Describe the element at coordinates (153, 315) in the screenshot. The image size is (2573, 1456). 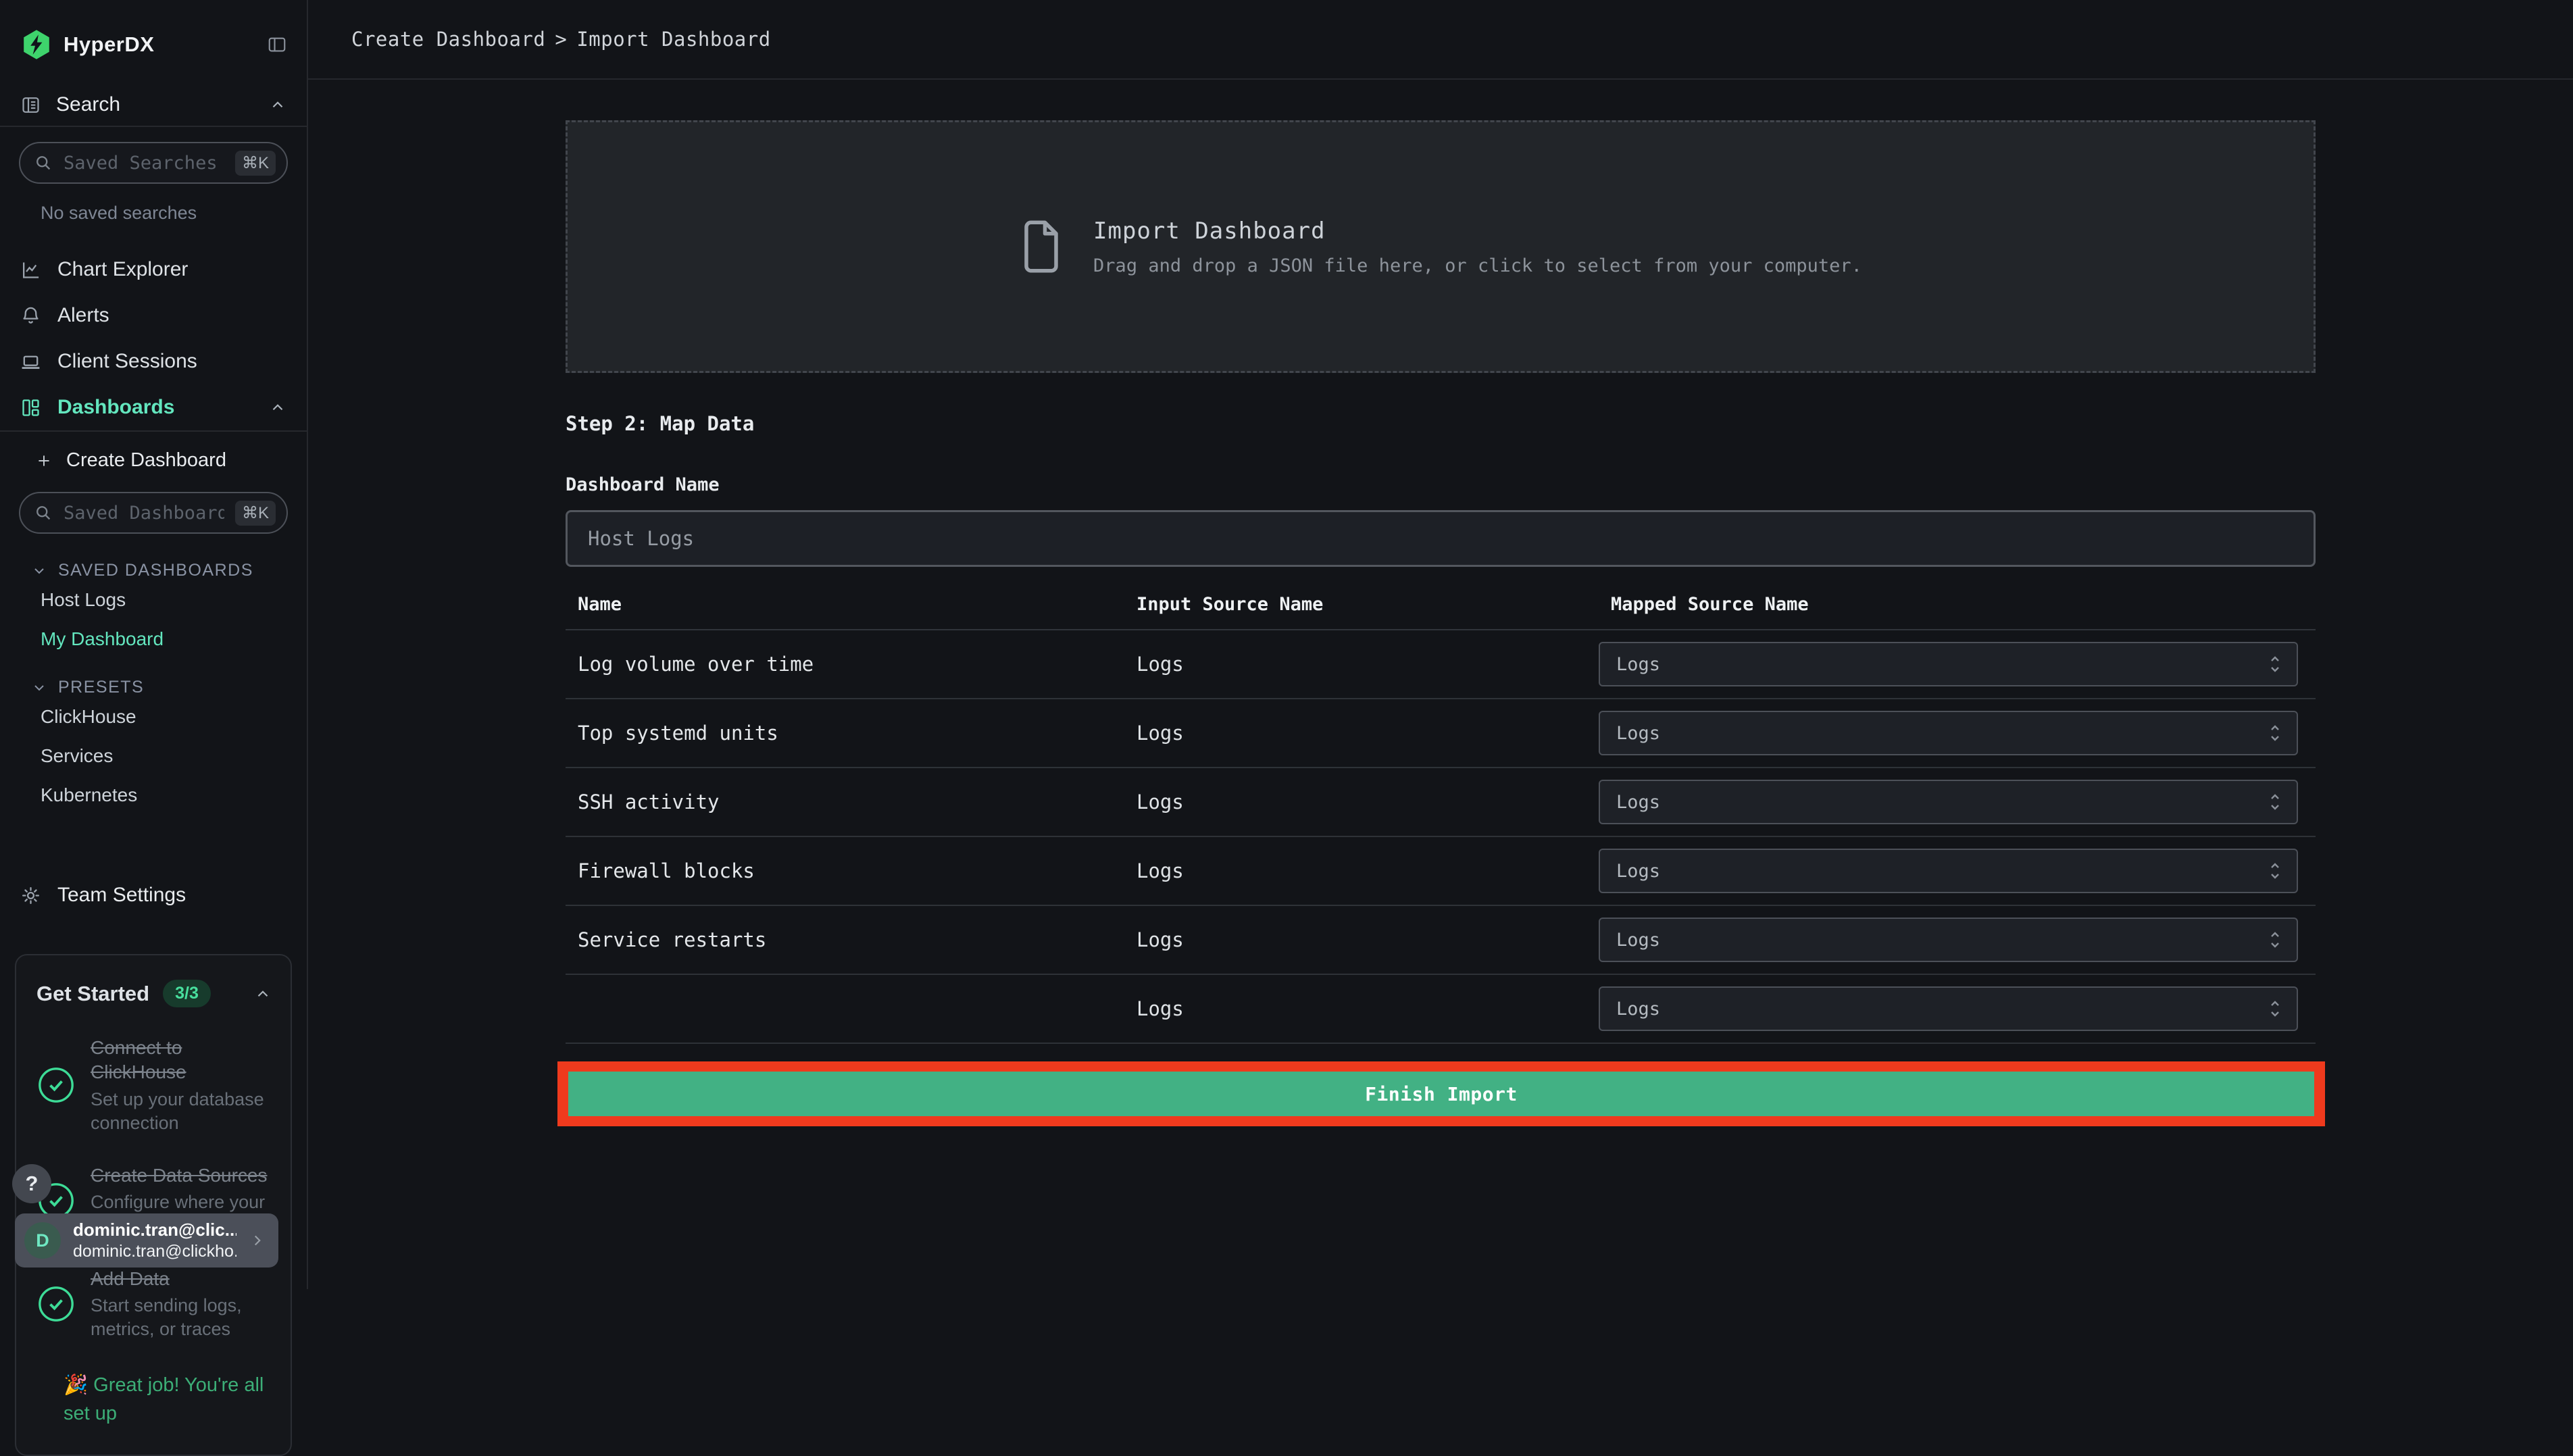
I see `sidebar-item-alerts: Alerts` at that location.